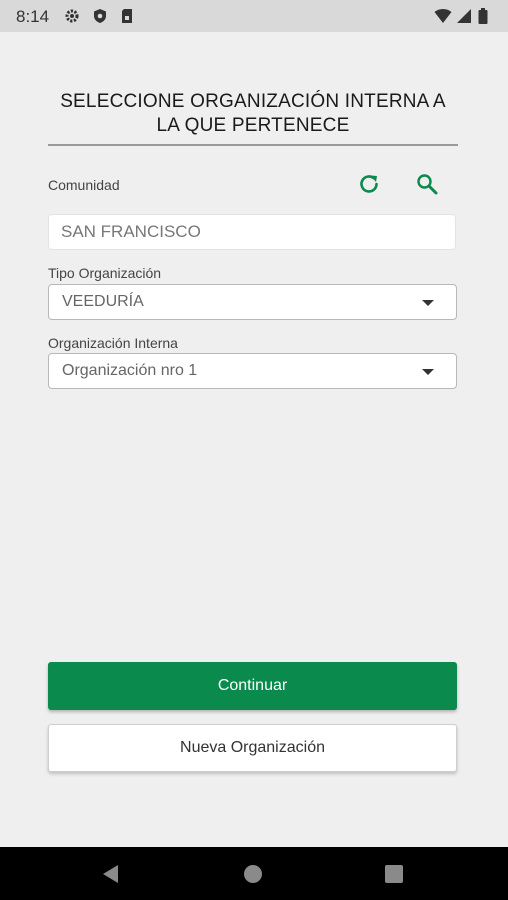 The width and height of the screenshot is (508, 900). I want to click on status-time: 8:14, so click(33, 16).